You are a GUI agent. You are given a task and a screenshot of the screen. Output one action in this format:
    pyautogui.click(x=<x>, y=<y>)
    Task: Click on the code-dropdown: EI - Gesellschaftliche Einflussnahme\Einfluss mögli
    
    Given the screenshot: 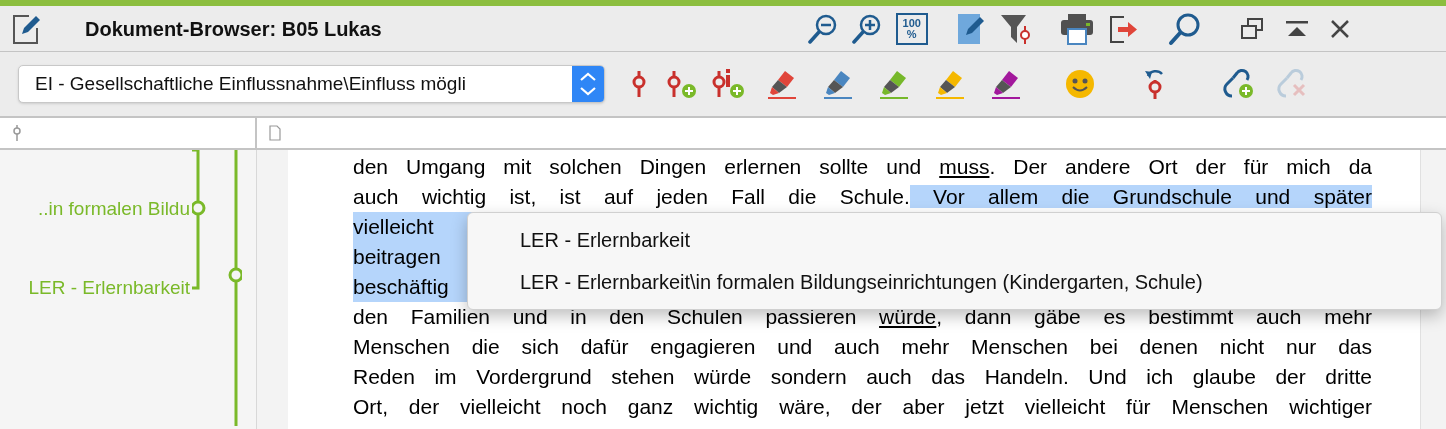 What is the action you would take?
    pyautogui.click(x=311, y=84)
    